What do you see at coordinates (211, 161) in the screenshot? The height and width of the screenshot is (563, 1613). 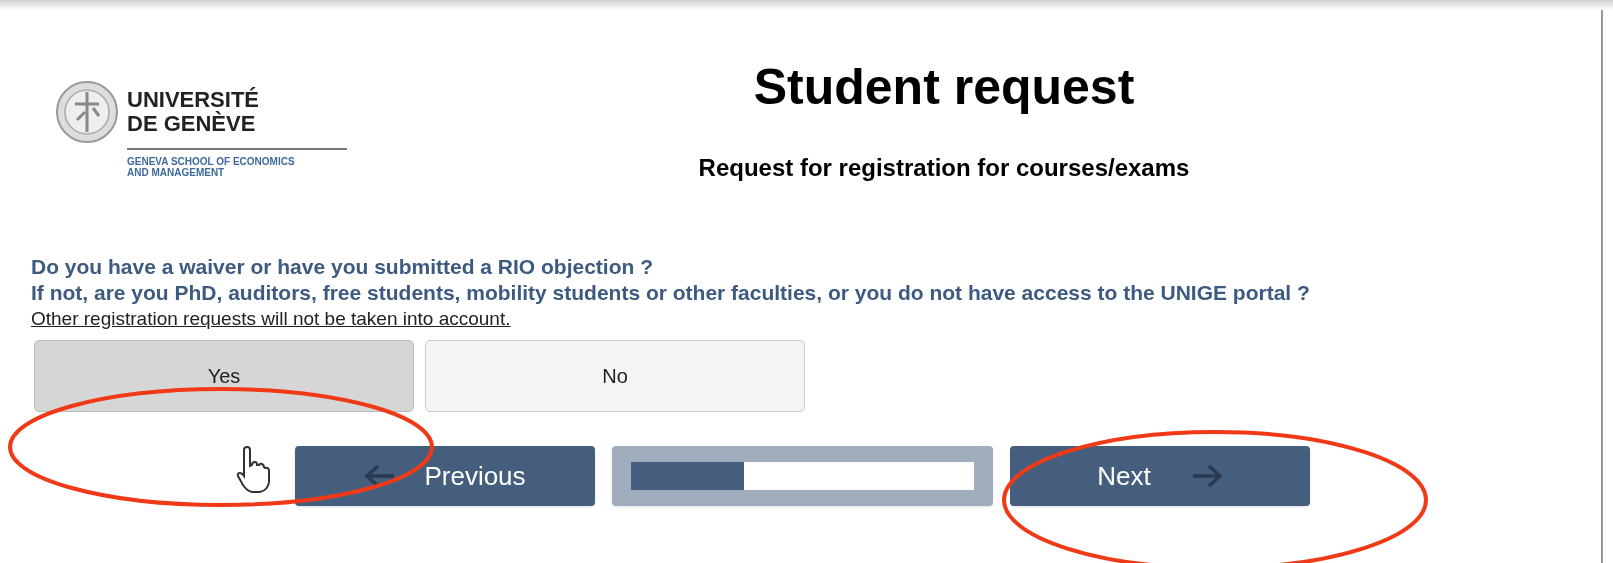 I see `school-name: GENEVA SCHOOL OF ECONOMICS` at bounding box center [211, 161].